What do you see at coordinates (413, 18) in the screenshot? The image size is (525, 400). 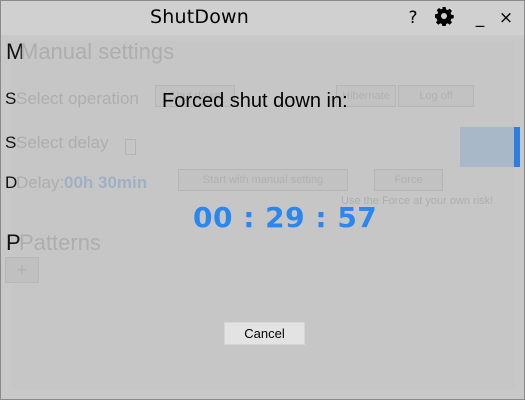 I see `help-button: ?` at bounding box center [413, 18].